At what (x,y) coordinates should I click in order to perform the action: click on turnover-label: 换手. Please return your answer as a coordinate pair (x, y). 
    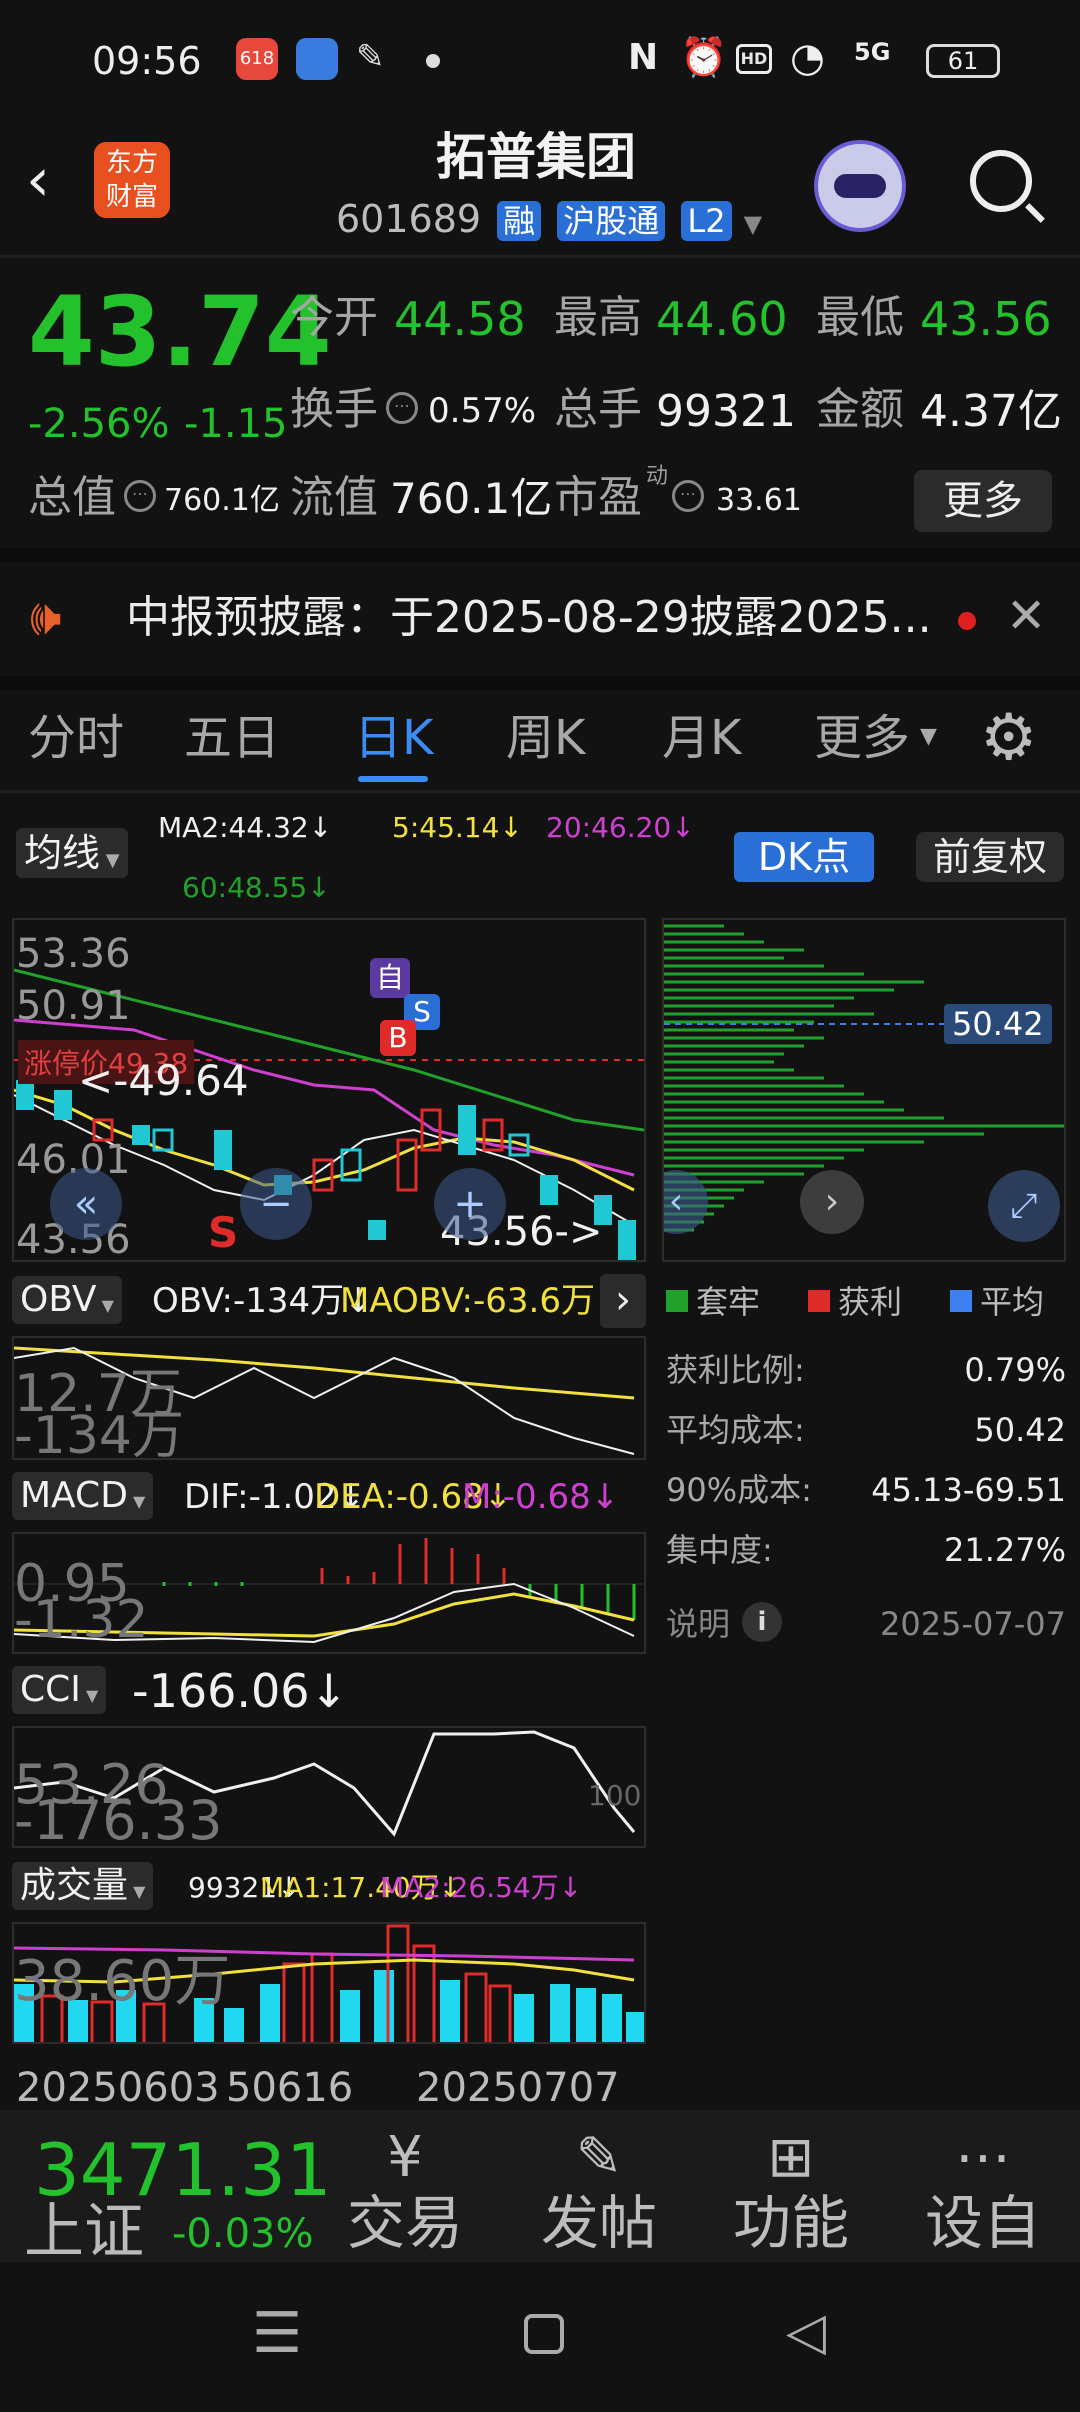
    Looking at the image, I should click on (334, 409).